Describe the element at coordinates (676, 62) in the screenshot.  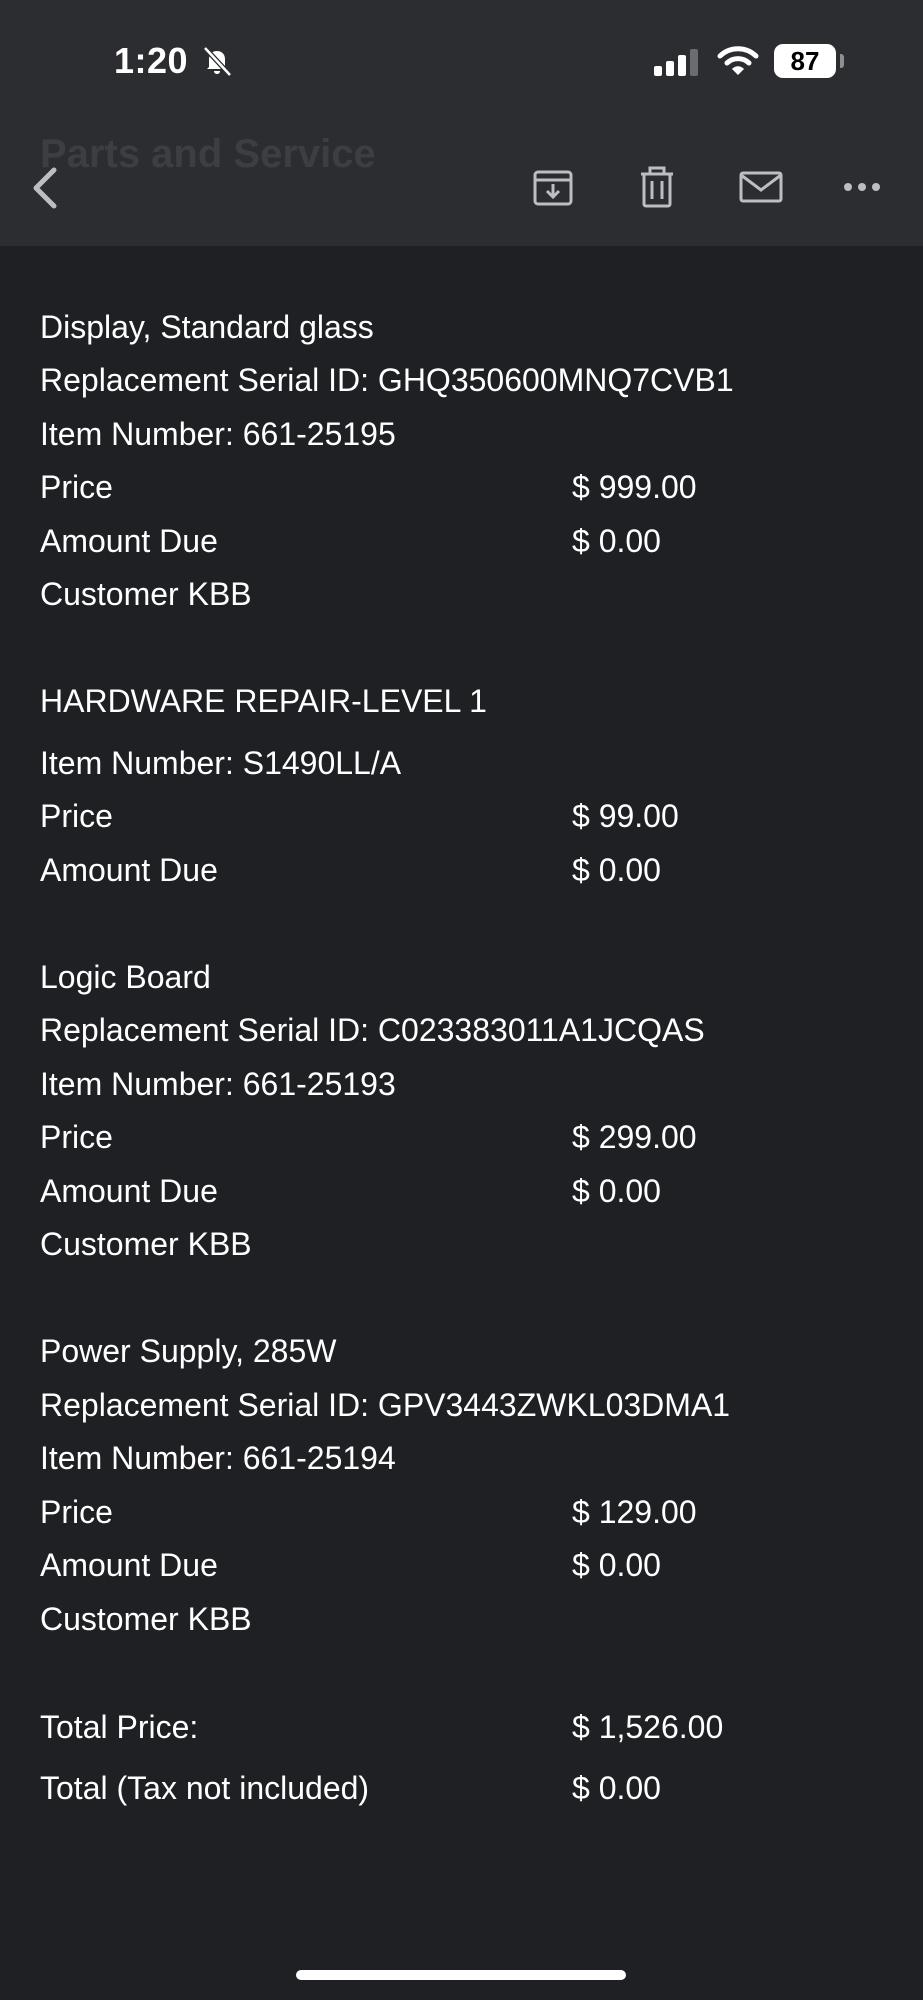
I see `signal-icon` at that location.